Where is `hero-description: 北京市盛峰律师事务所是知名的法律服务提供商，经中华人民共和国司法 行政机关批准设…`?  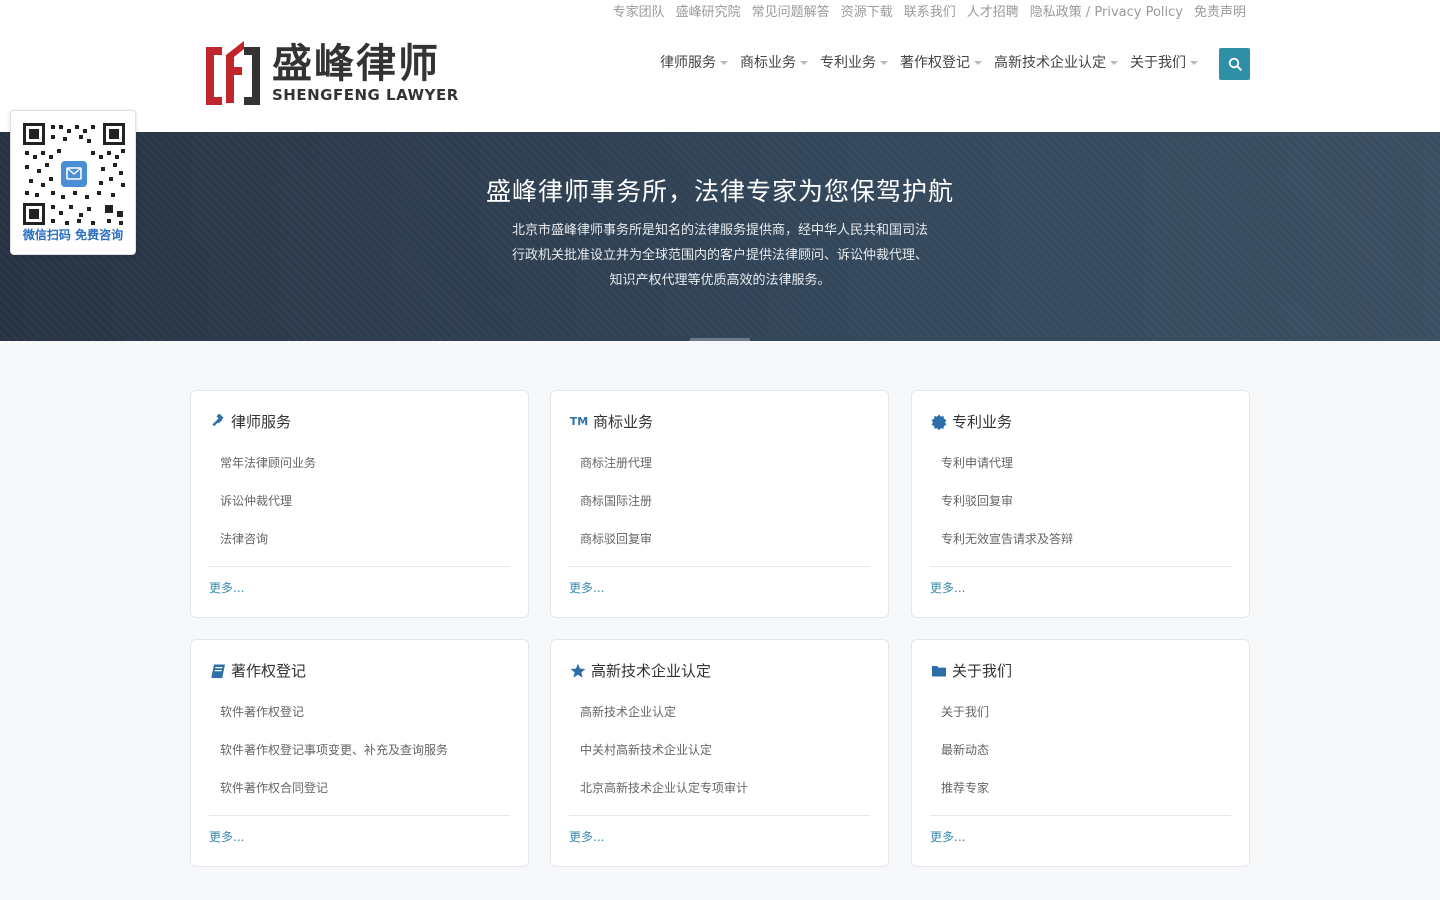
hero-description: 北京市盛峰律师事务所是知名的法律服务提供商，经中华人民共和国司法 行政机关批准设… is located at coordinates (720, 255).